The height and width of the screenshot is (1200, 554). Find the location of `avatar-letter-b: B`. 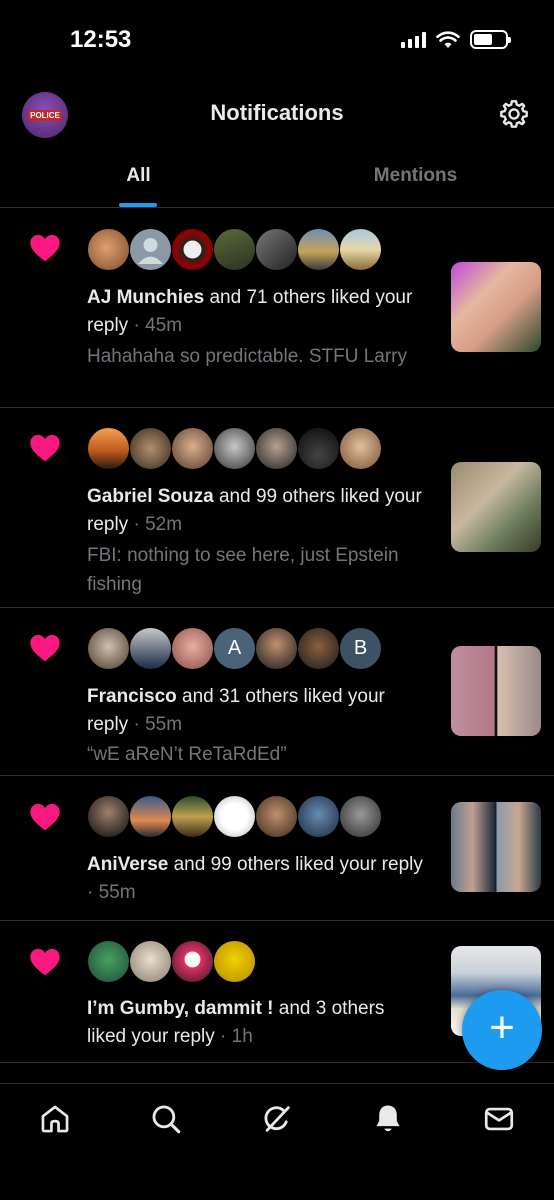

avatar-letter-b: B is located at coordinates (360, 648).